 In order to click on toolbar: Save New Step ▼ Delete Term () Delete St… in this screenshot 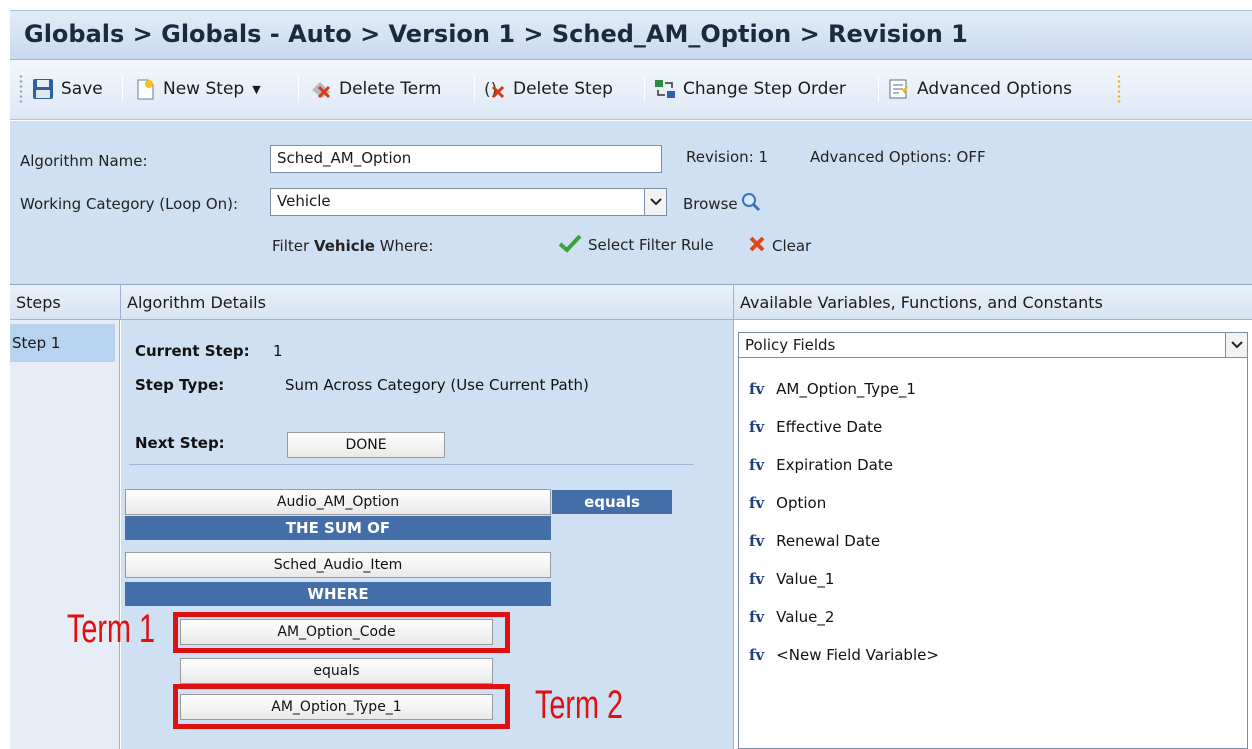, I will do `click(631, 90)`.